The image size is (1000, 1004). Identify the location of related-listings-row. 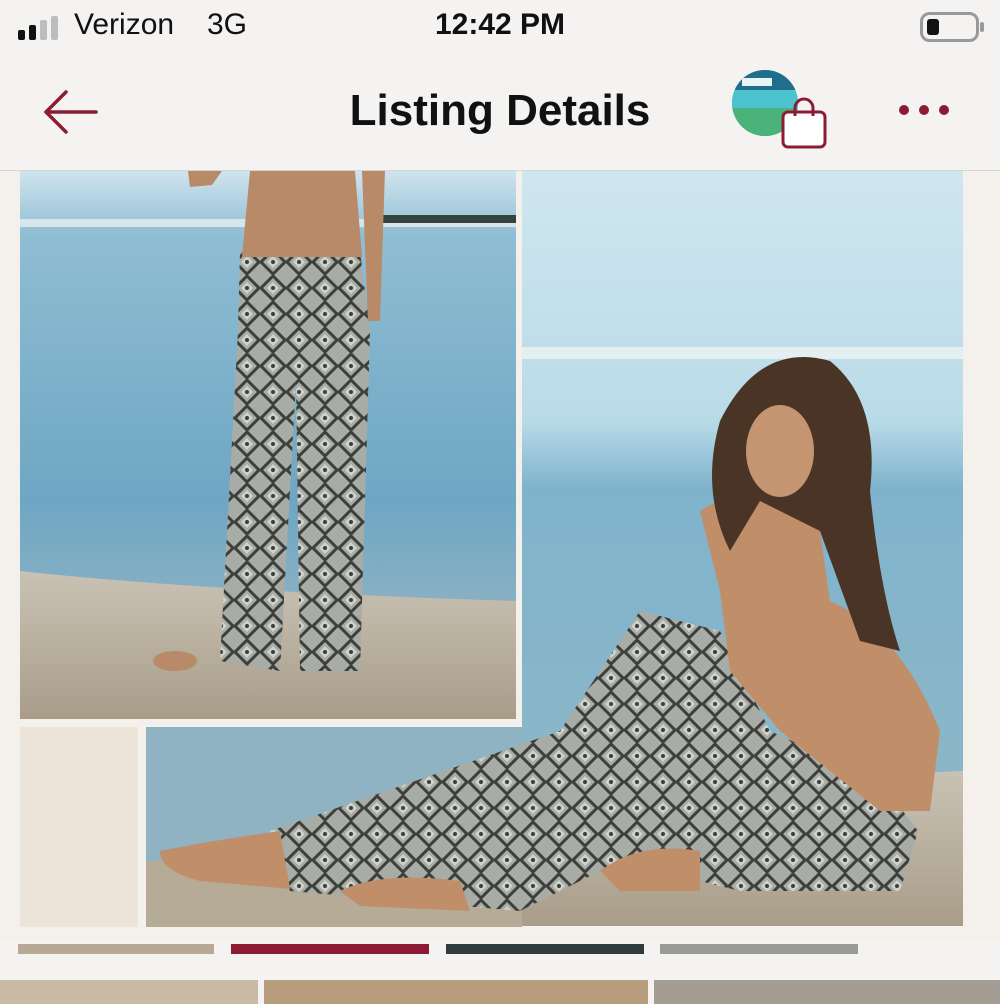
(500, 990).